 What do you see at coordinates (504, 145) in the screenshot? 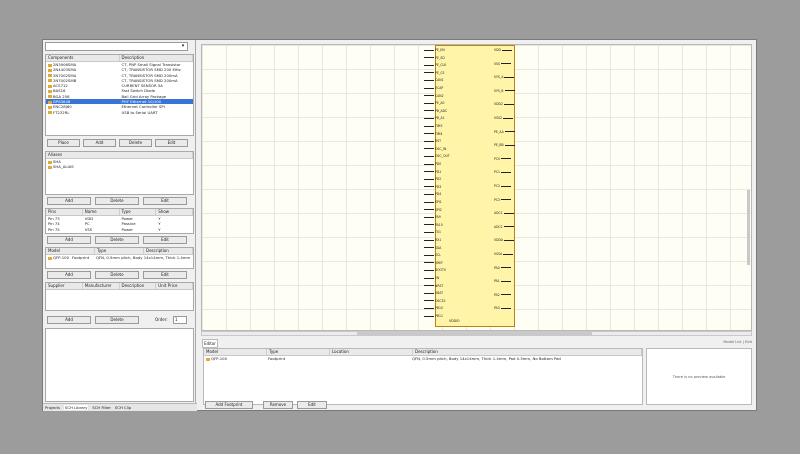
I see `right-pin: PE_BB` at bounding box center [504, 145].